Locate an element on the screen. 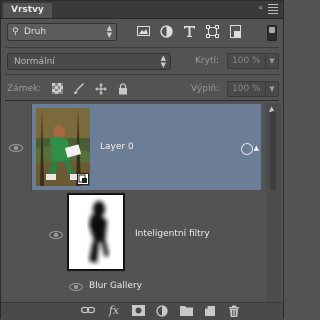 The width and height of the screenshot is (320, 320). lock-transparency-icon is located at coordinates (57, 89).